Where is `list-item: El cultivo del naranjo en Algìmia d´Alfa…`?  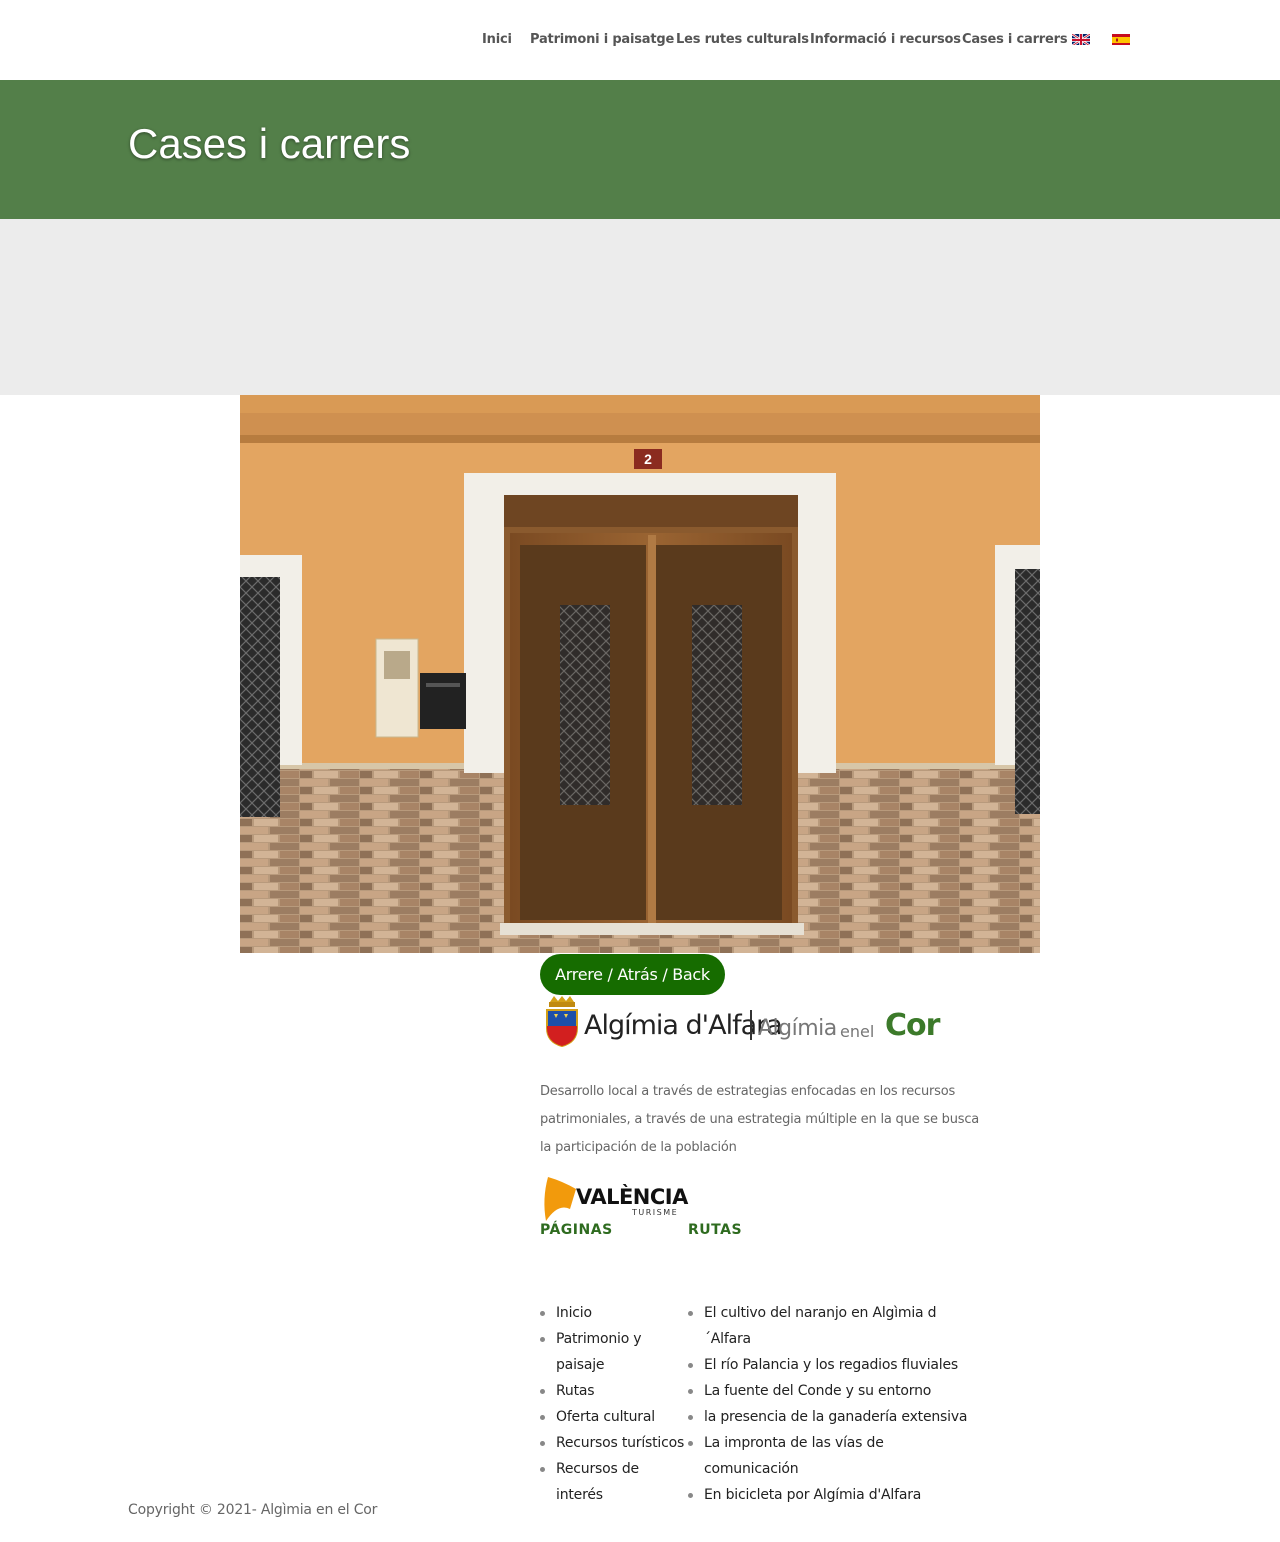 list-item: El cultivo del naranjo en Algìmia d´Alfa… is located at coordinates (833, 1326).